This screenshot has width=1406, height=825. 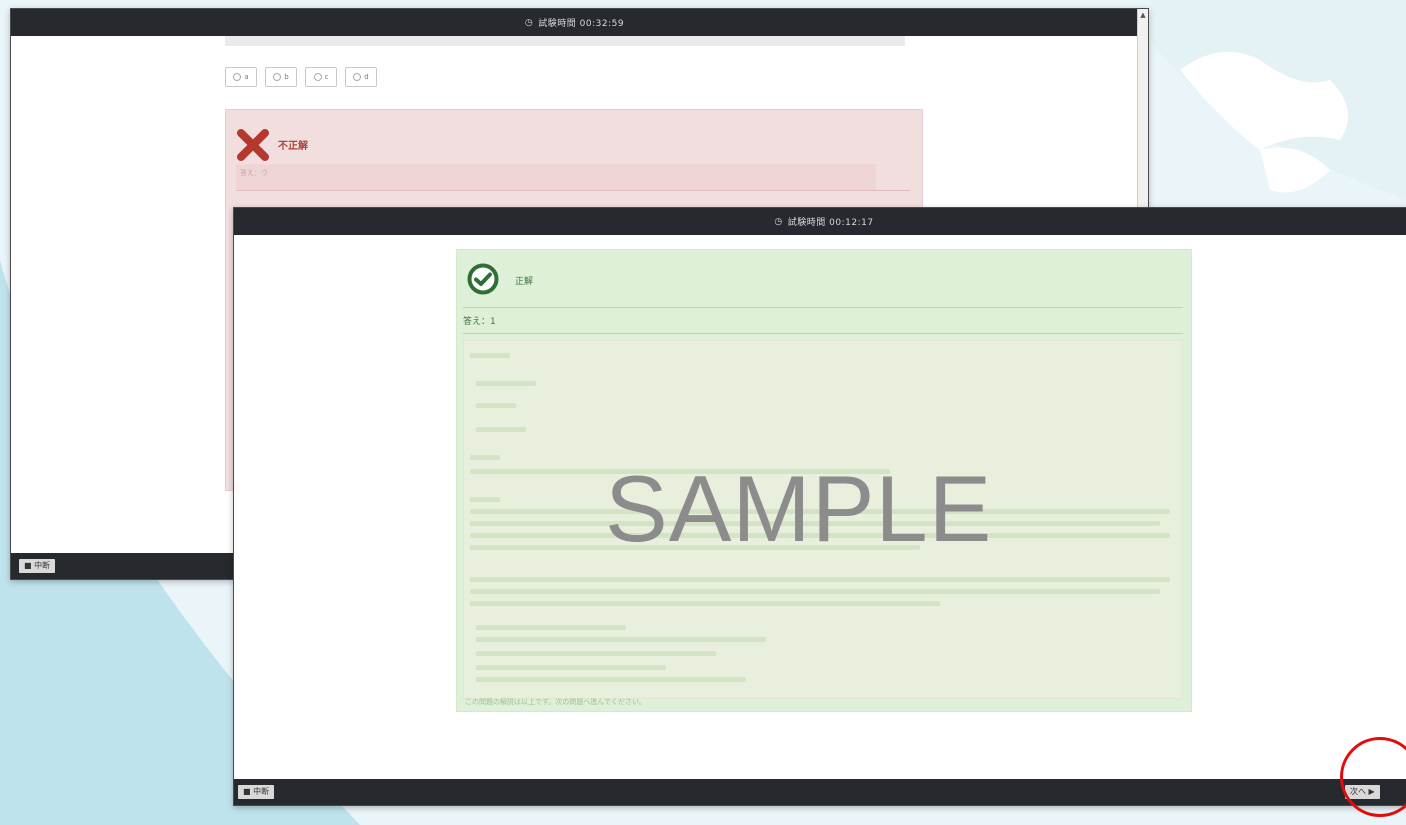 I want to click on incorrect-answer-text: 答え：ウ, so click(x=556, y=177).